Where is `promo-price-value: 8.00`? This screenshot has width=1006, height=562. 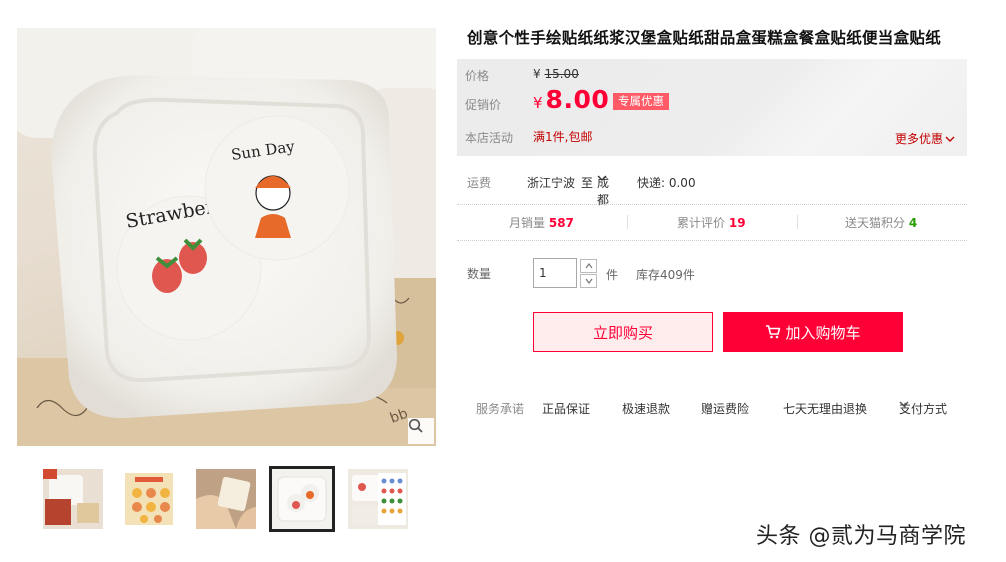 promo-price-value: 8.00 is located at coordinates (577, 99).